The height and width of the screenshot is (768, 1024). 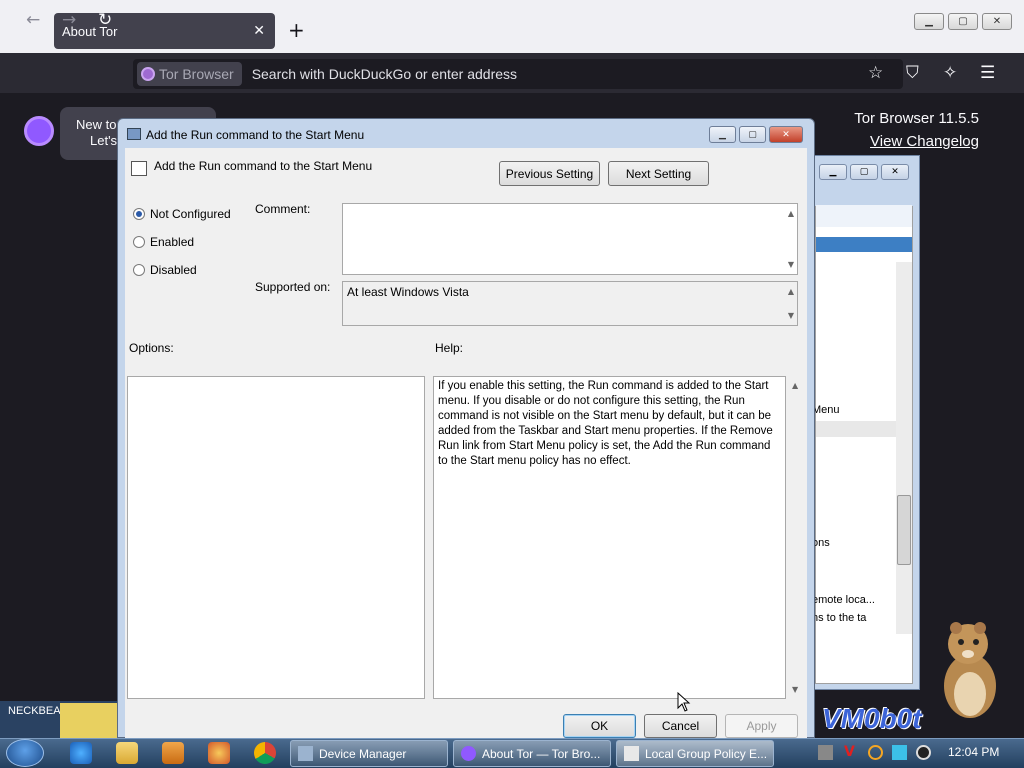 What do you see at coordinates (293, 287) in the screenshot?
I see `supported-on-label: Supported on:` at bounding box center [293, 287].